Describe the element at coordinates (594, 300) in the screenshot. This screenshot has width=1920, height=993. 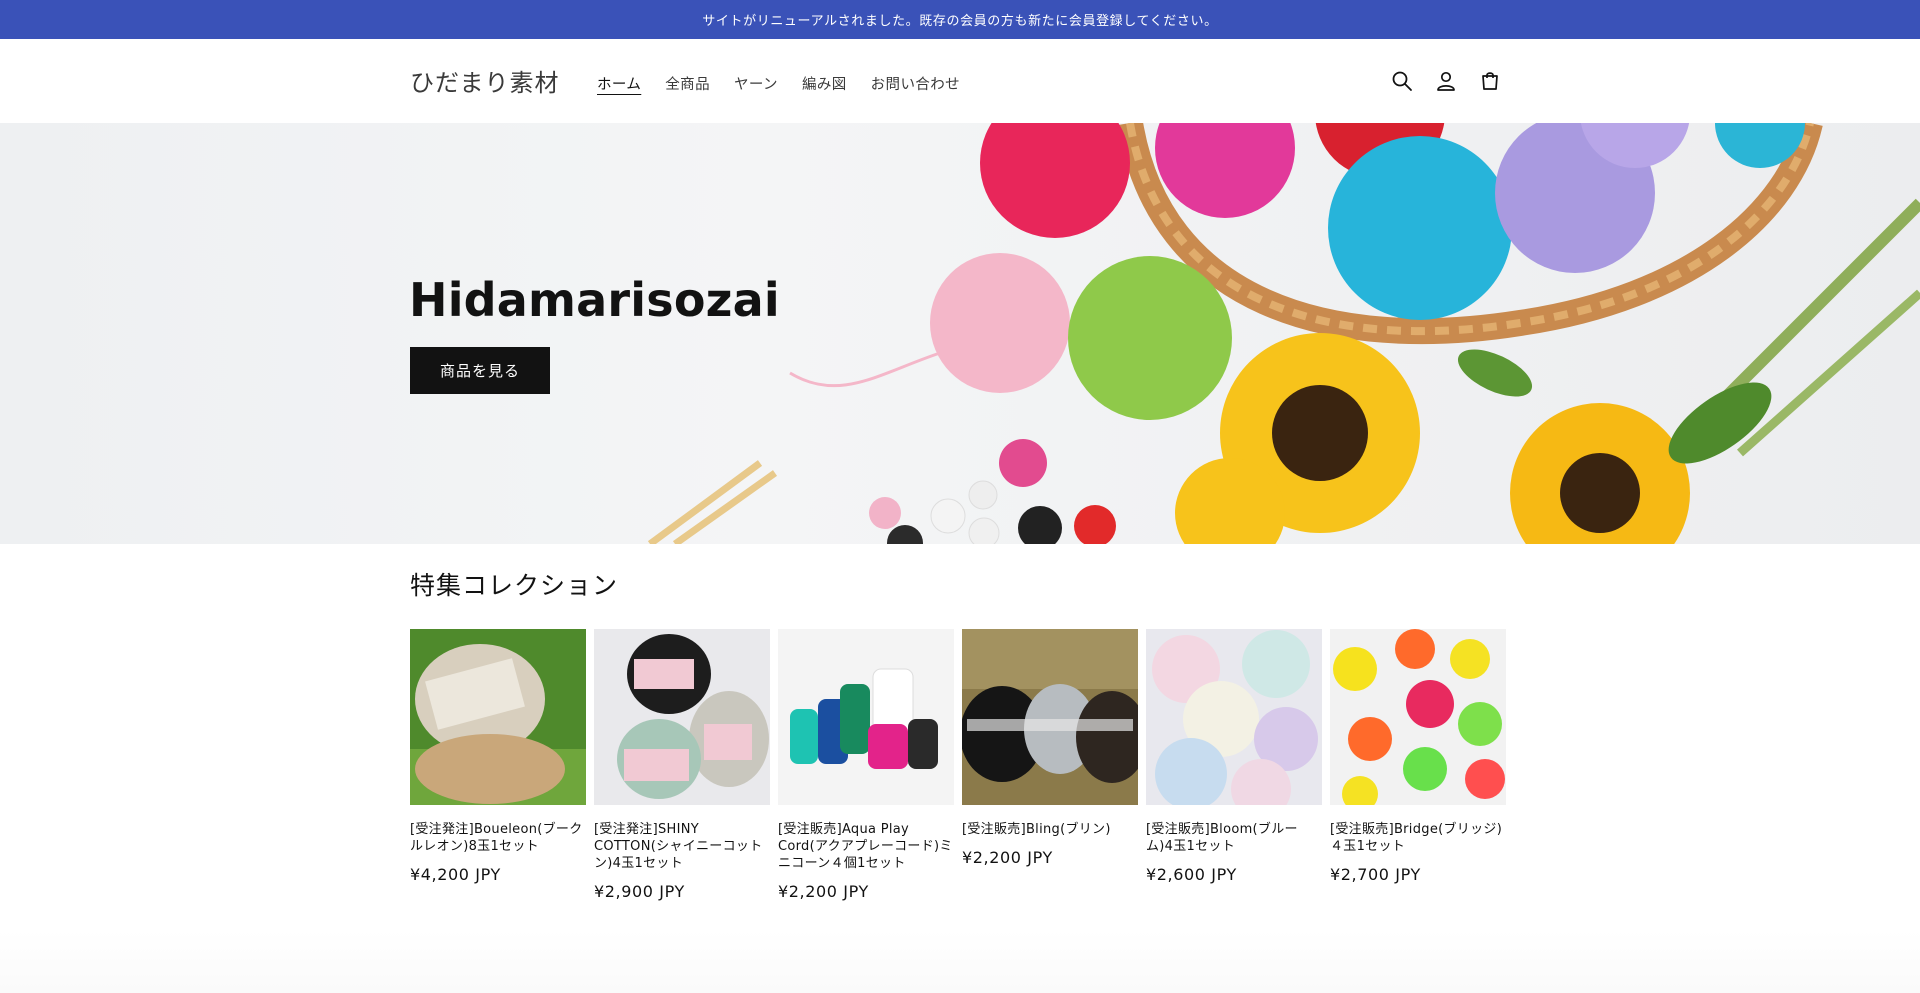
I see `hero-title: Hidamarisozai` at that location.